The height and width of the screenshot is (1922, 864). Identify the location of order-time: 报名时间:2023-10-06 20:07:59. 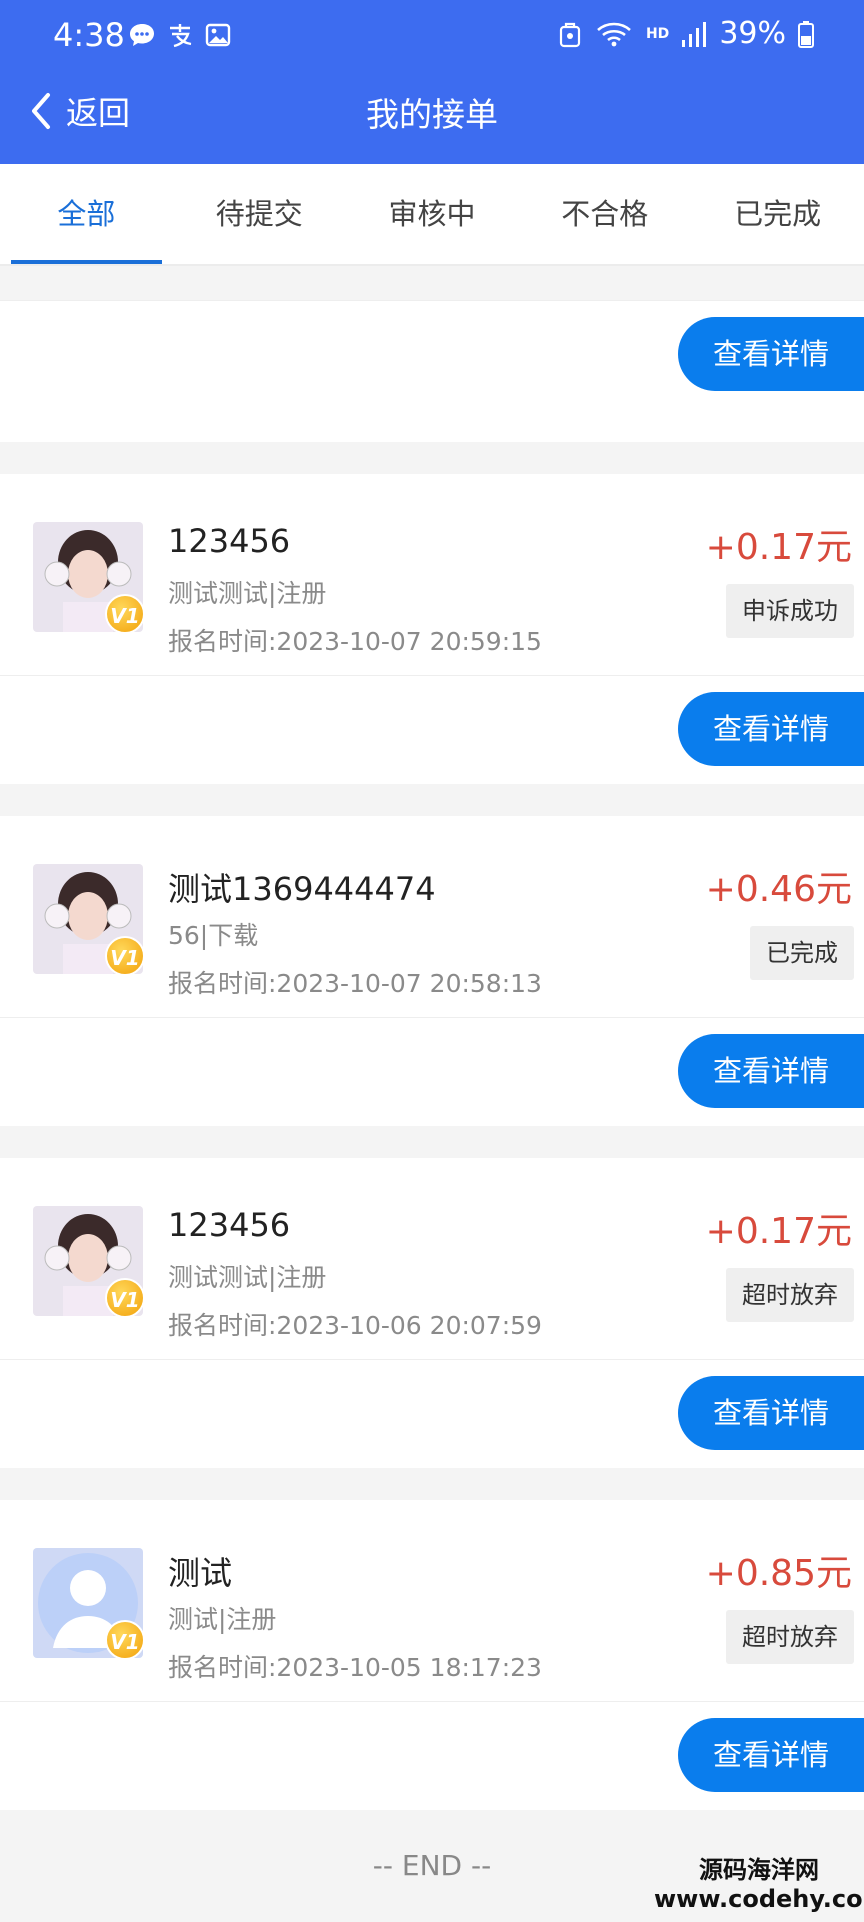
(355, 1324).